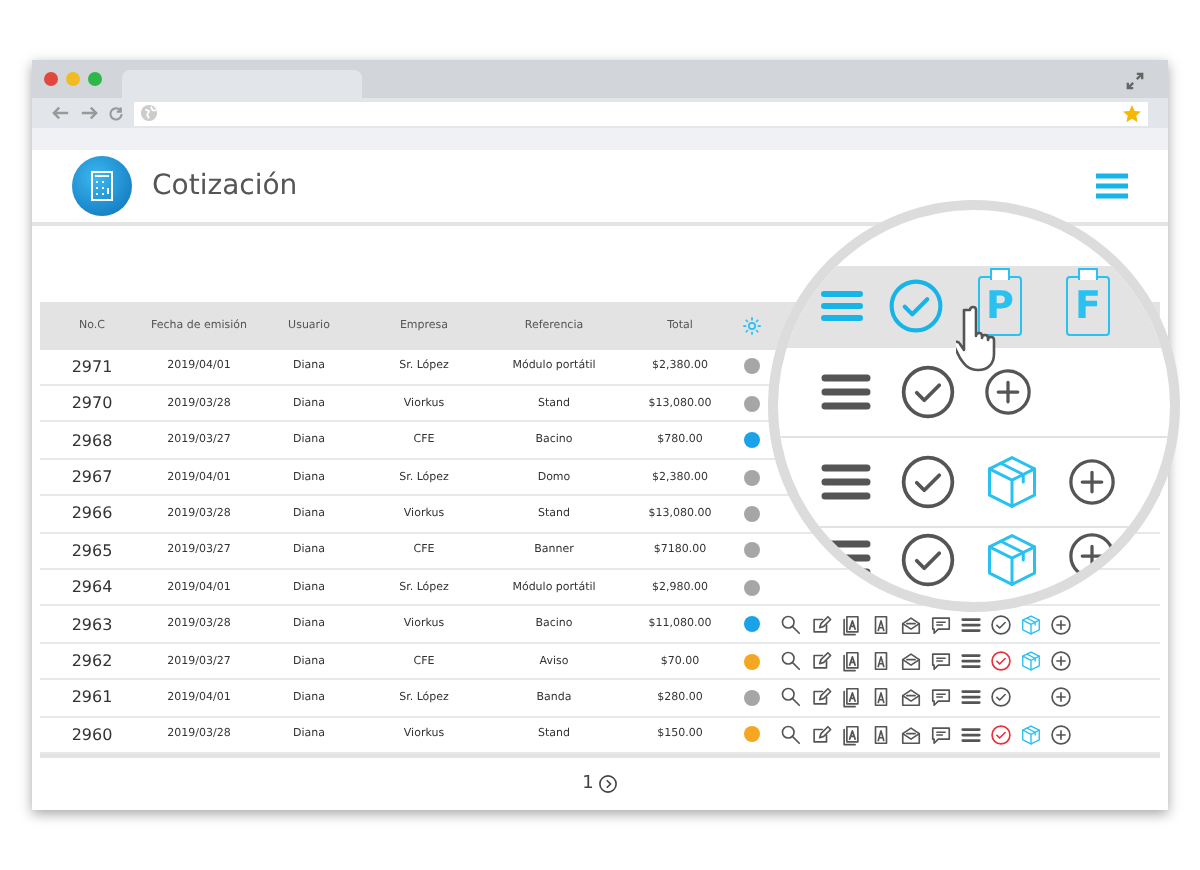 Image resolution: width=1200 pixels, height=870 pixels. I want to click on table-cell-text: 2971, so click(92, 366).